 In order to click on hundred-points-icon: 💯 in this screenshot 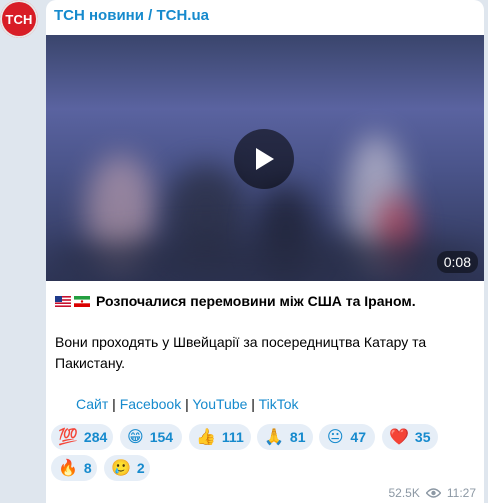, I will do `click(68, 437)`.